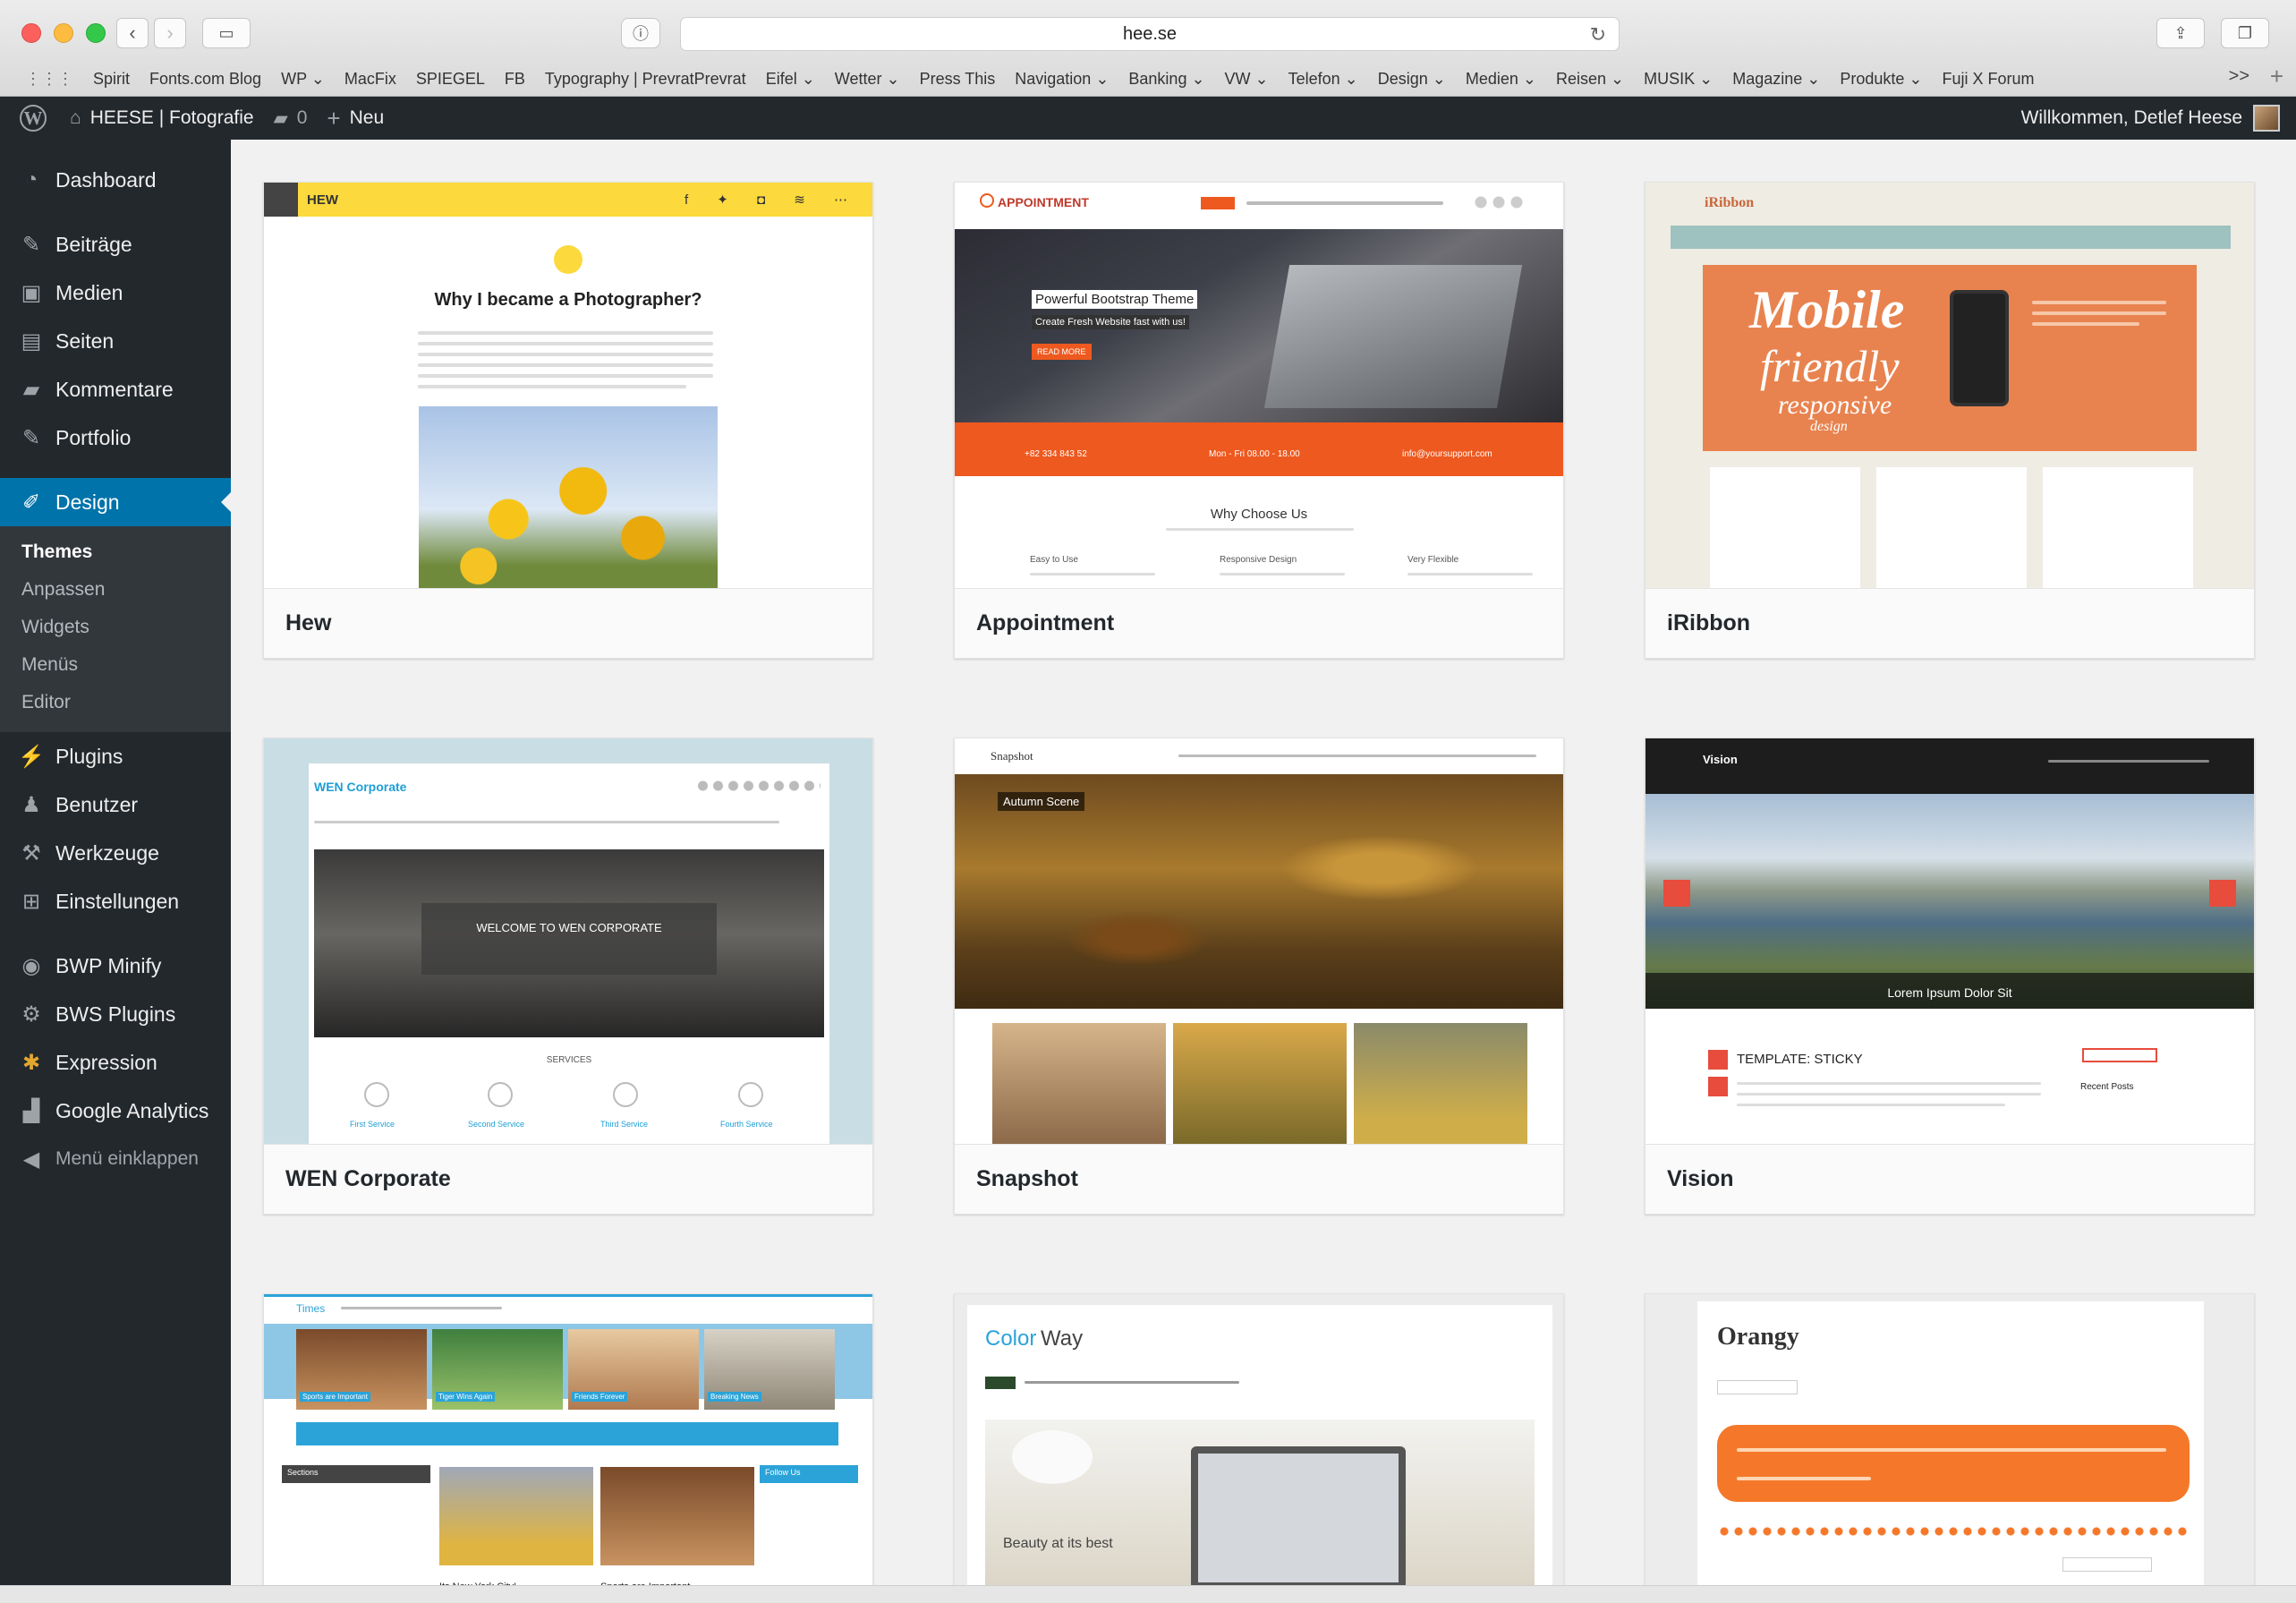  What do you see at coordinates (49, 79) in the screenshot?
I see `grid-icon: ⋮⋮⋮` at bounding box center [49, 79].